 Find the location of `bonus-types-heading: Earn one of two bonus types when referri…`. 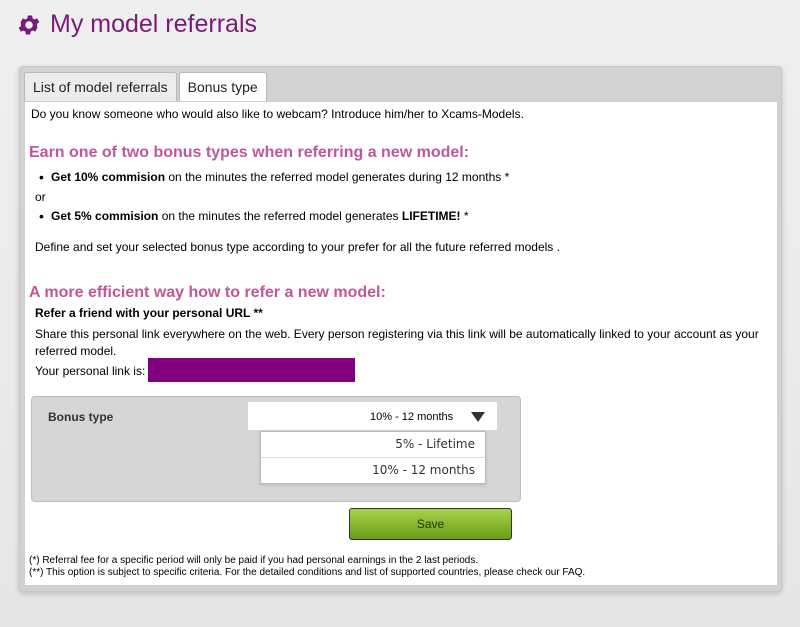

bonus-types-heading: Earn one of two bonus types when referri… is located at coordinates (249, 152).